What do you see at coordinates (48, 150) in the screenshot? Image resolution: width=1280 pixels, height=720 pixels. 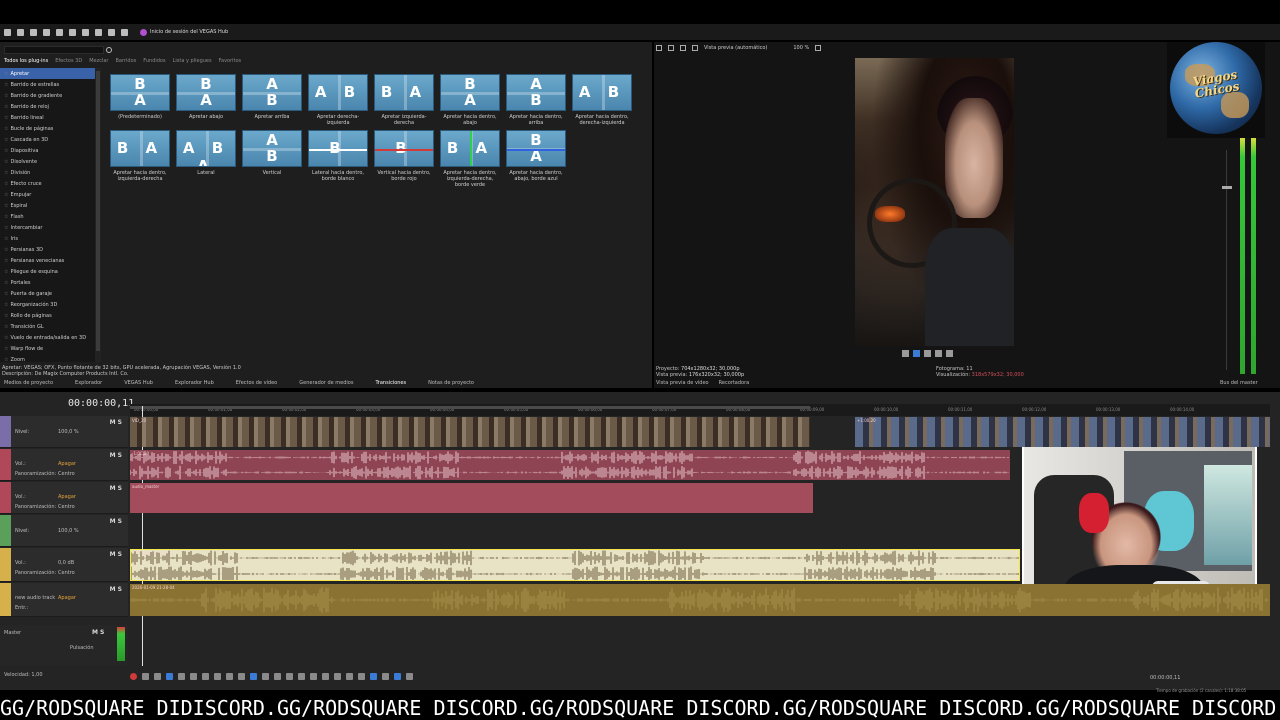 I see `transition-list-item: ☆ Diapositiva` at bounding box center [48, 150].